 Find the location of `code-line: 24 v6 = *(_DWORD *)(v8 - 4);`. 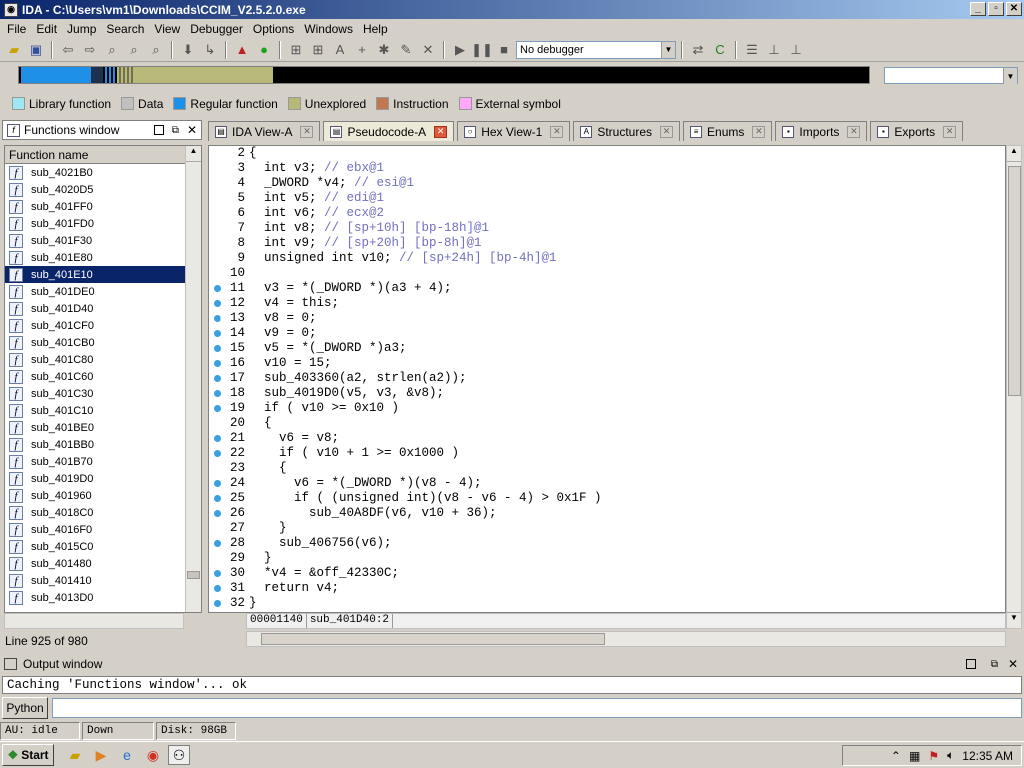

code-line: 24 v6 = *(_DWORD *)(v8 - 4); is located at coordinates (607, 483).